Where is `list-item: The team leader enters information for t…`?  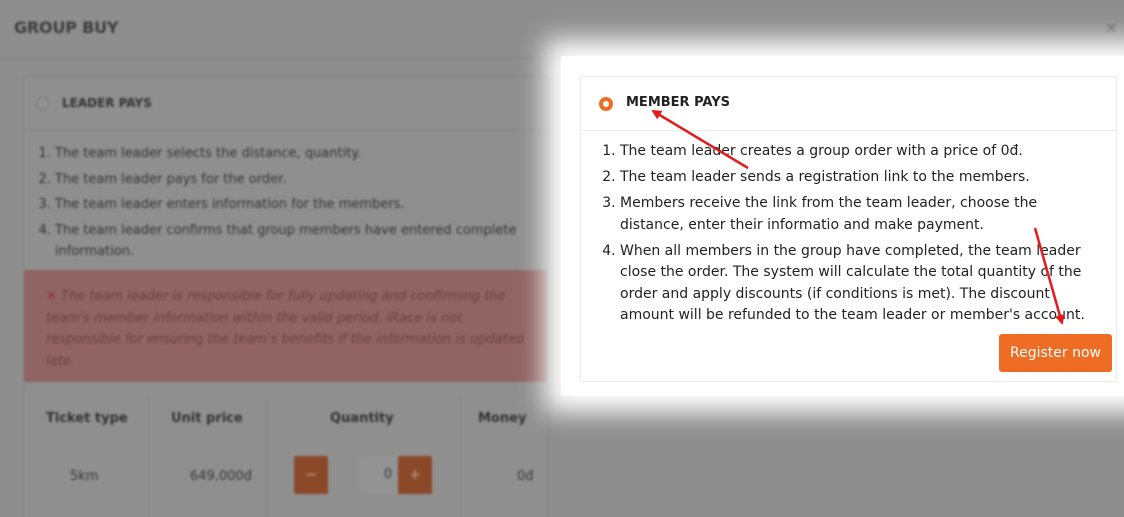 list-item: The team leader enters information for t… is located at coordinates (297, 205).